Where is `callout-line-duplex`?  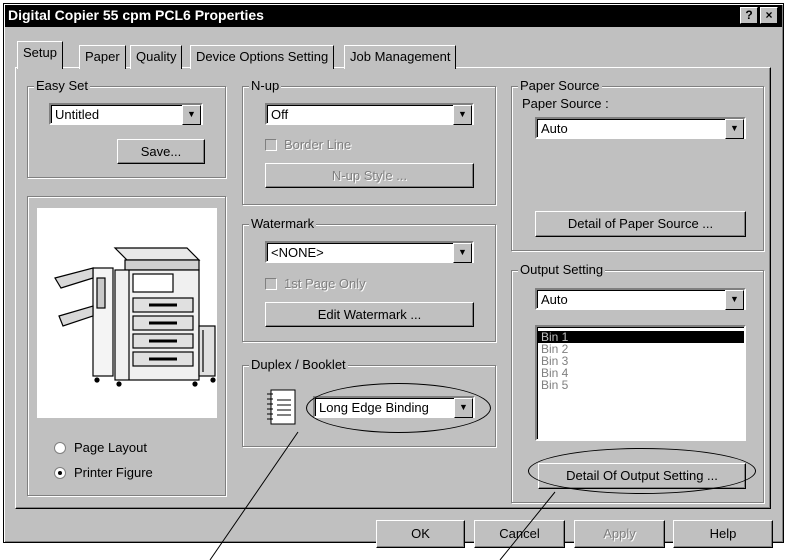
callout-line-duplex is located at coordinates (254, 495).